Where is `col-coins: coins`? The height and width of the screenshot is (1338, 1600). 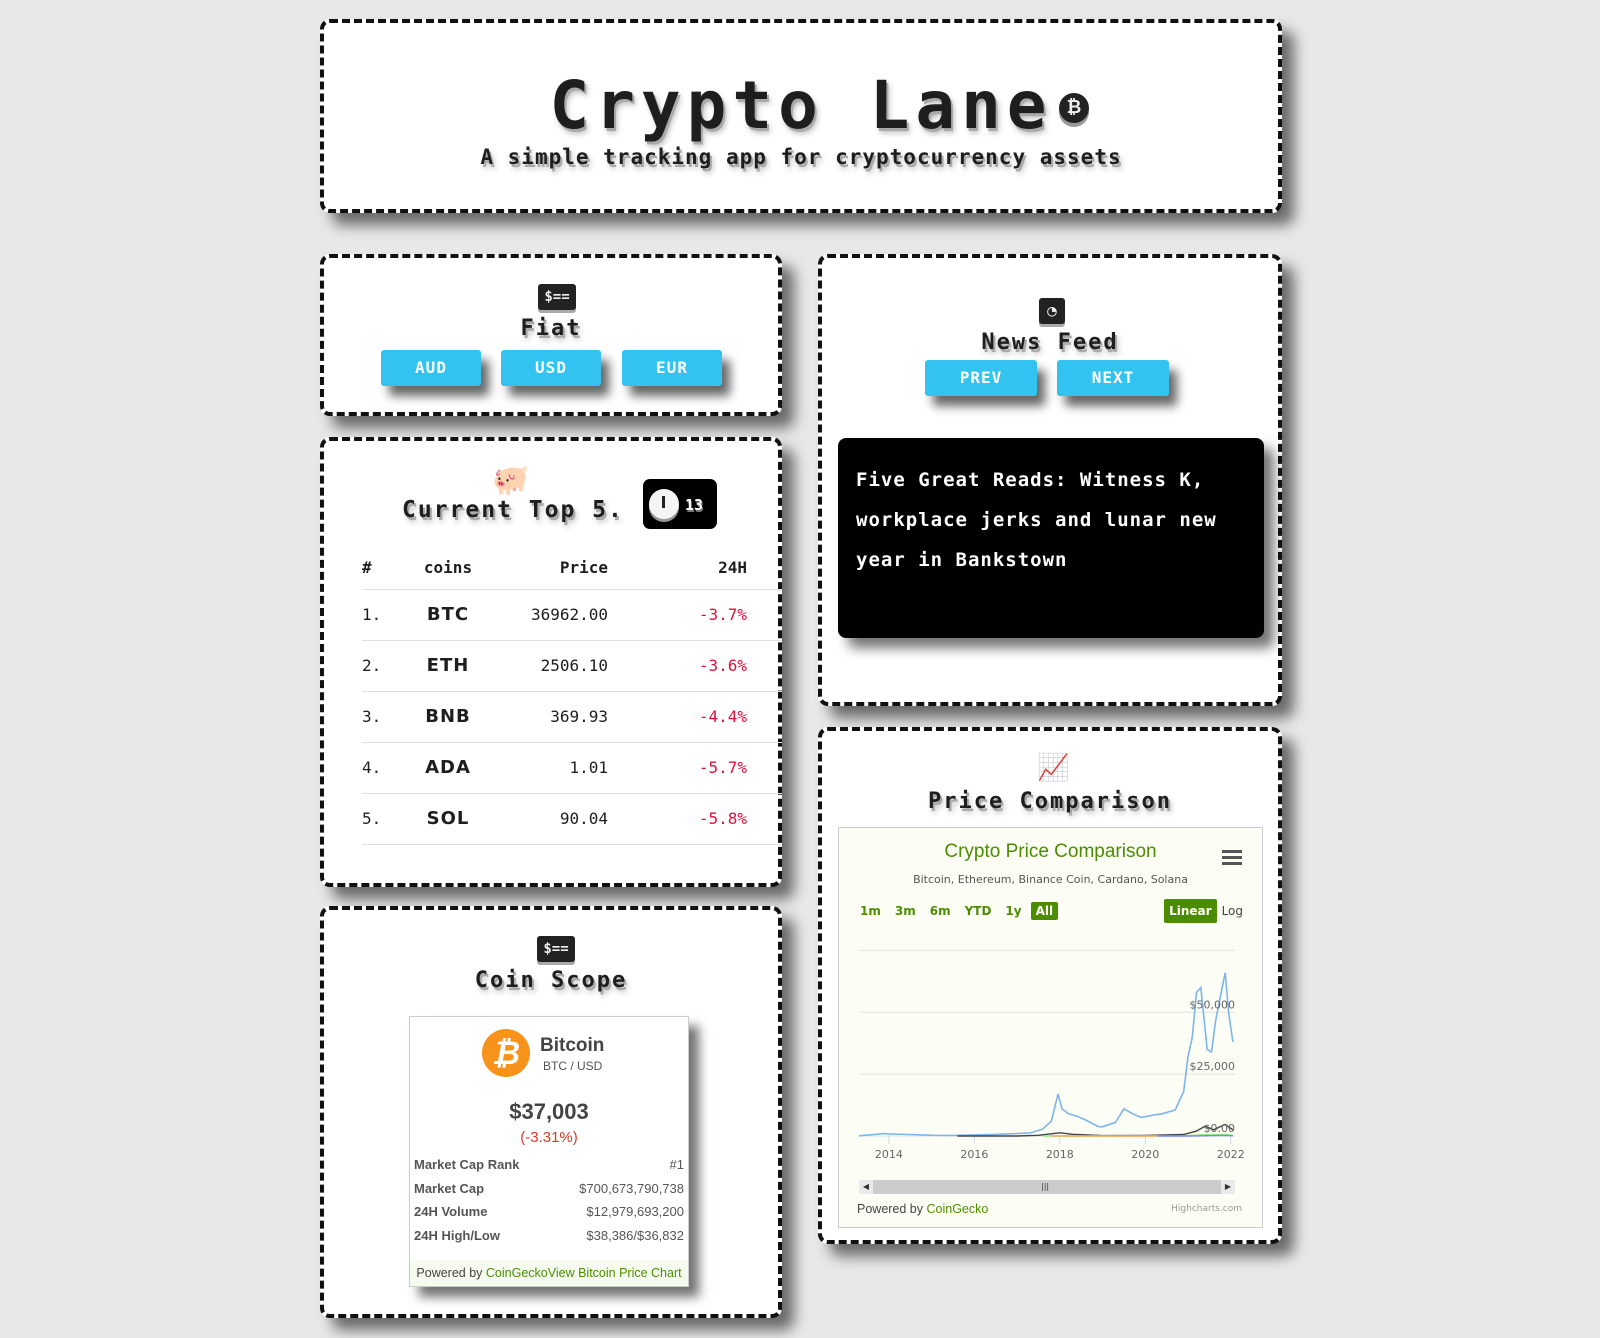
col-coins: coins is located at coordinates (448, 568).